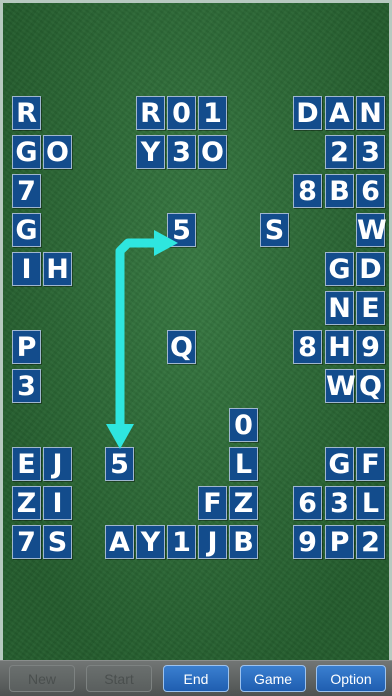 The height and width of the screenshot is (696, 392). Describe the element at coordinates (339, 347) in the screenshot. I see `tile-r7c11: H` at that location.